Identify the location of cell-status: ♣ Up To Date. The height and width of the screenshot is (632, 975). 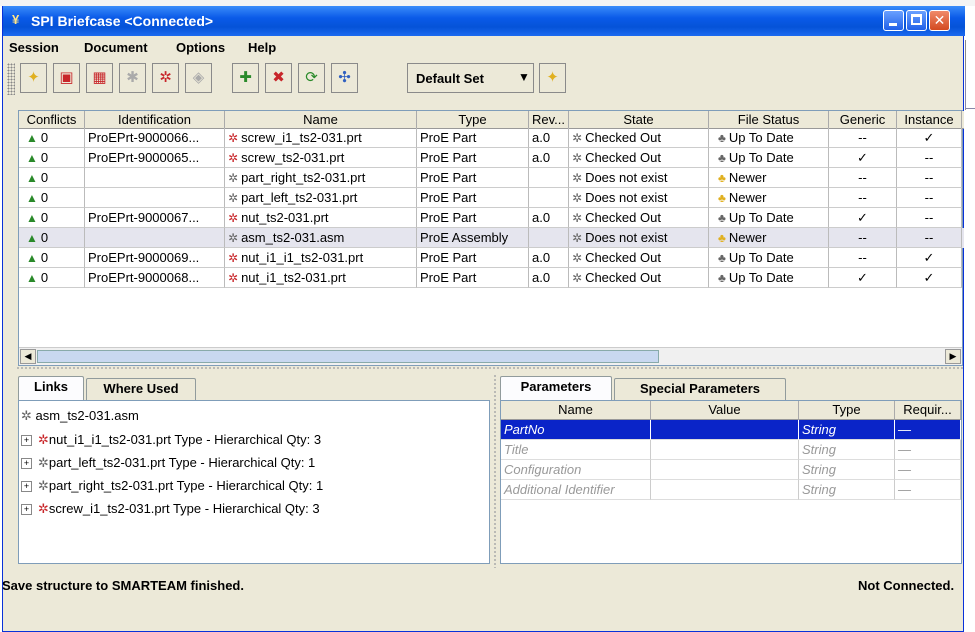
(769, 158).